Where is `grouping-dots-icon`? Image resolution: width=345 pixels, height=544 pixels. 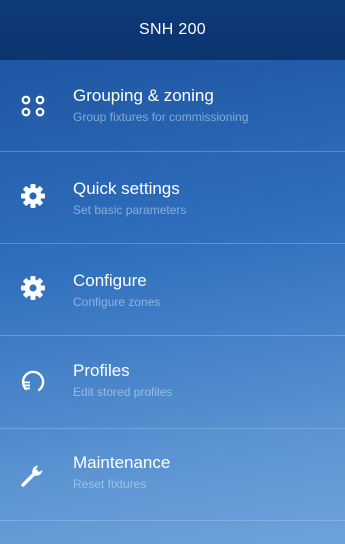
grouping-dots-icon is located at coordinates (33, 106).